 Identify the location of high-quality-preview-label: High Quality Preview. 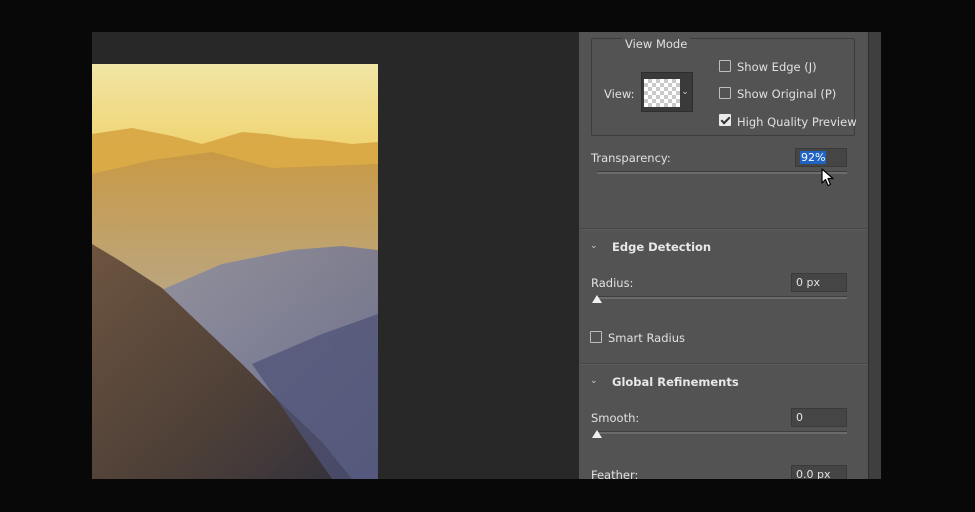
(797, 122).